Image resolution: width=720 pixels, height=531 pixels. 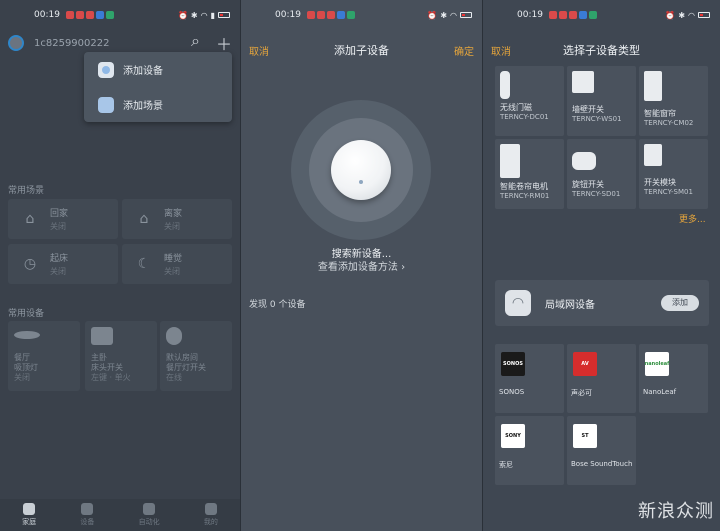 What do you see at coordinates (144, 219) in the screenshot?
I see `house-leave-icon: ⌂` at bounding box center [144, 219].